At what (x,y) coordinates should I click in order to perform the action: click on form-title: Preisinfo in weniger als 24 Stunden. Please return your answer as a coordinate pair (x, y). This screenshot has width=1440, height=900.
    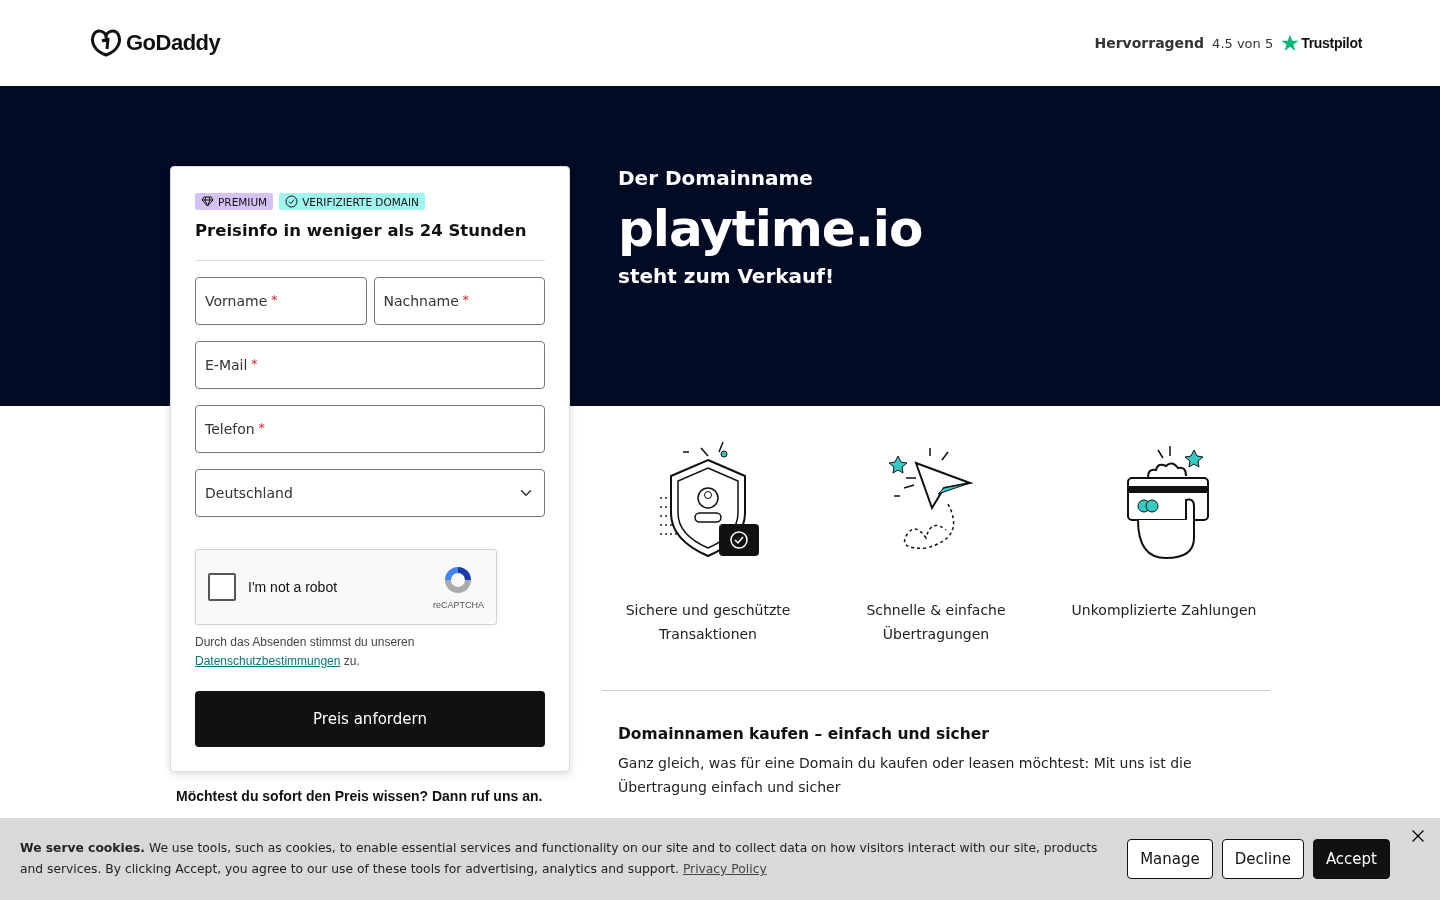
    Looking at the image, I should click on (361, 231).